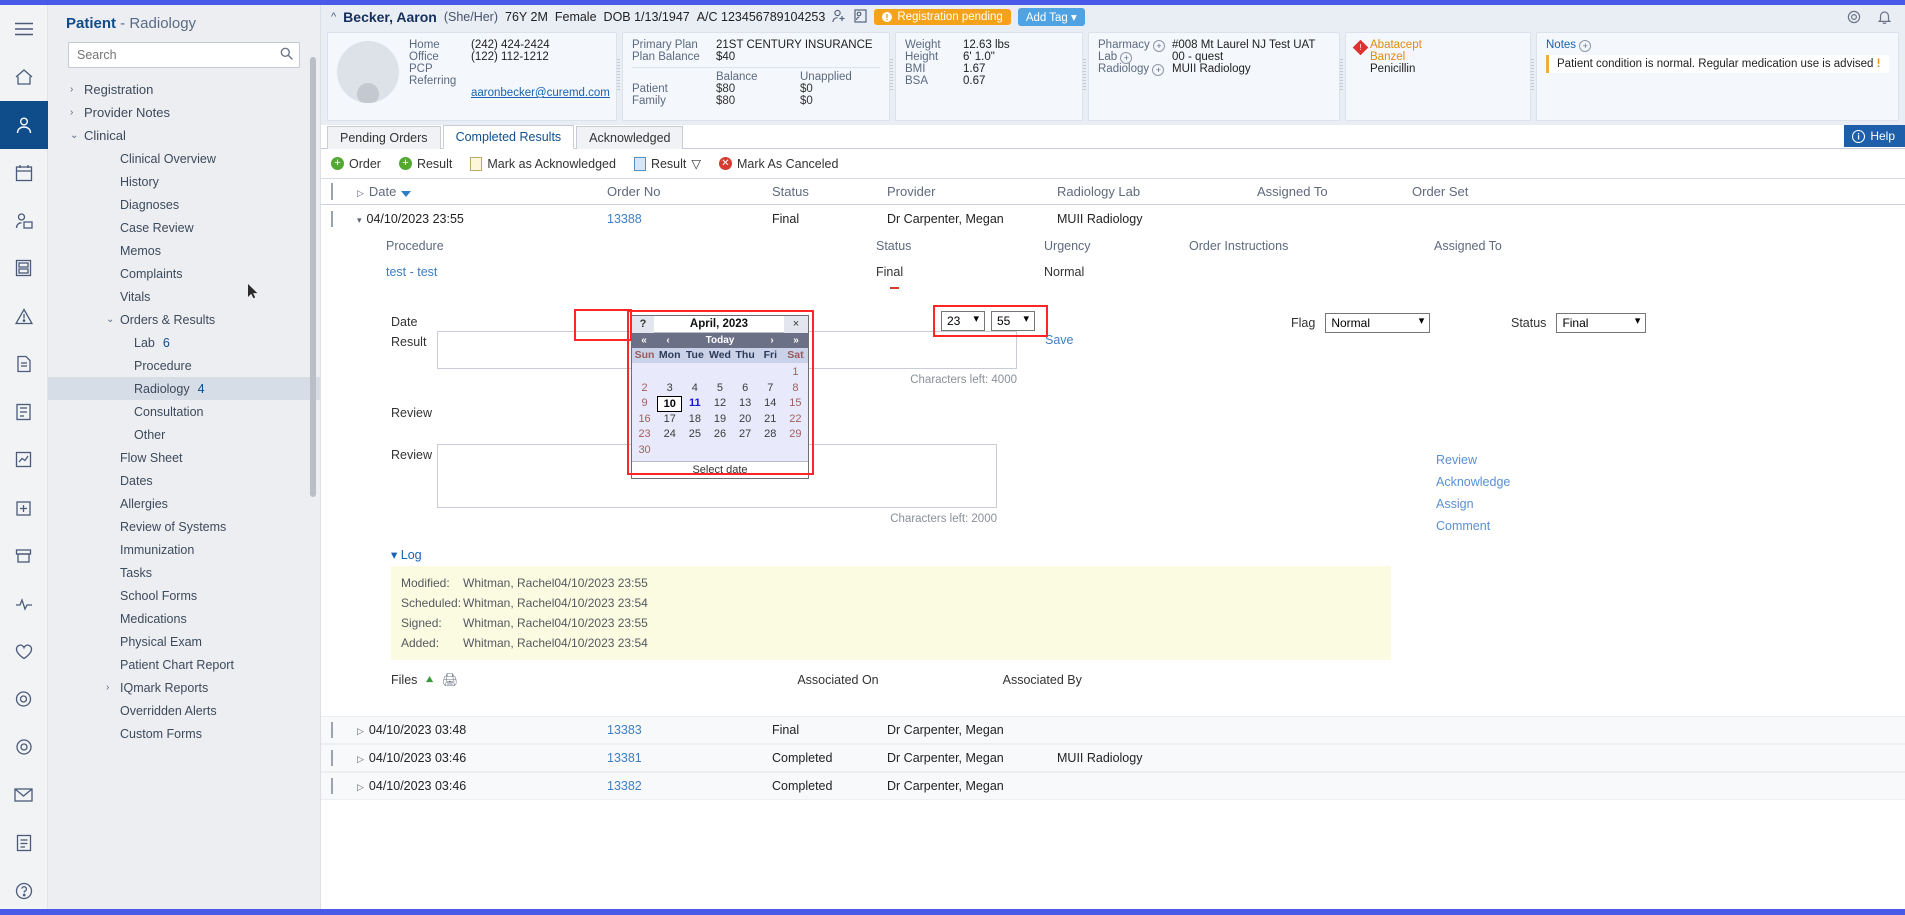 This screenshot has height=915, width=1905. What do you see at coordinates (603, 272) in the screenshot?
I see `detail-procedure-link: test - test` at bounding box center [603, 272].